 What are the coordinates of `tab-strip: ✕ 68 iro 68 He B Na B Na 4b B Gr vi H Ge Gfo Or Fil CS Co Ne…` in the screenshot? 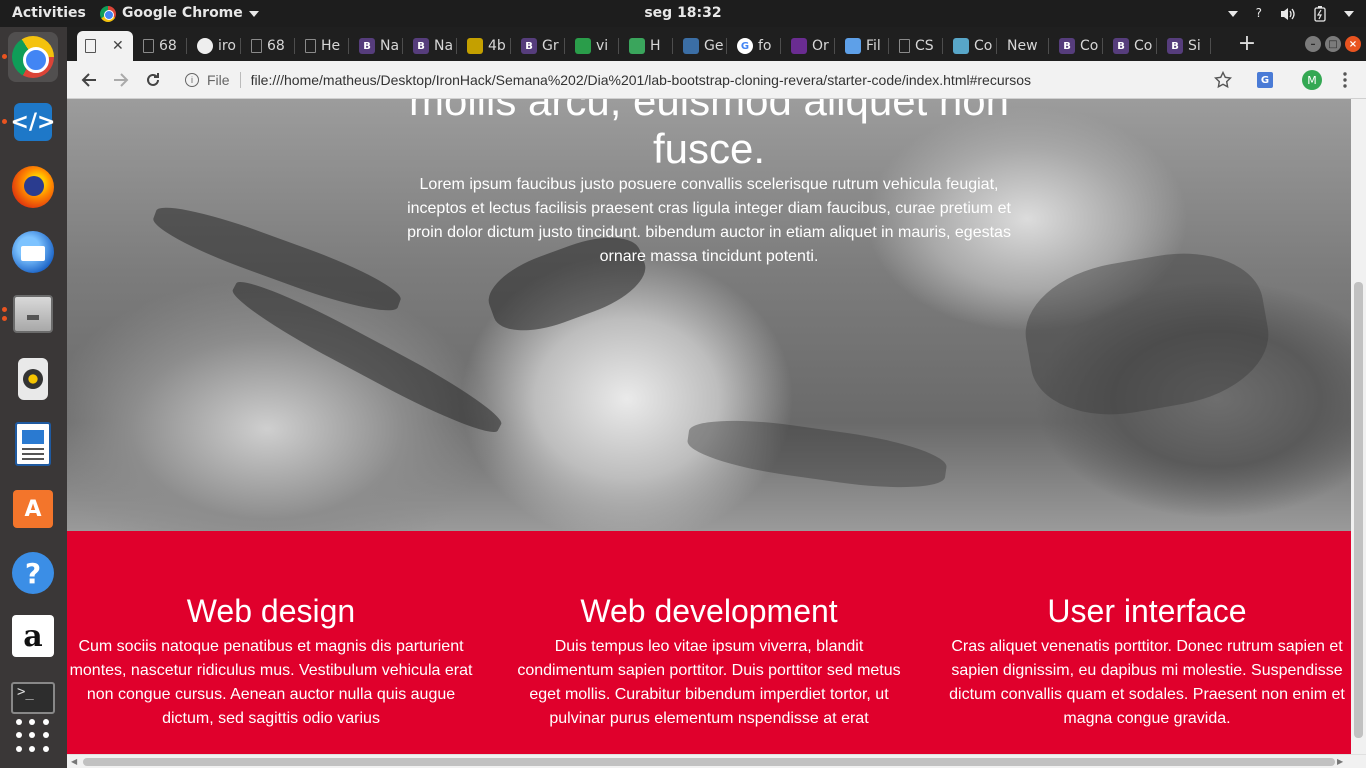 It's located at (716, 44).